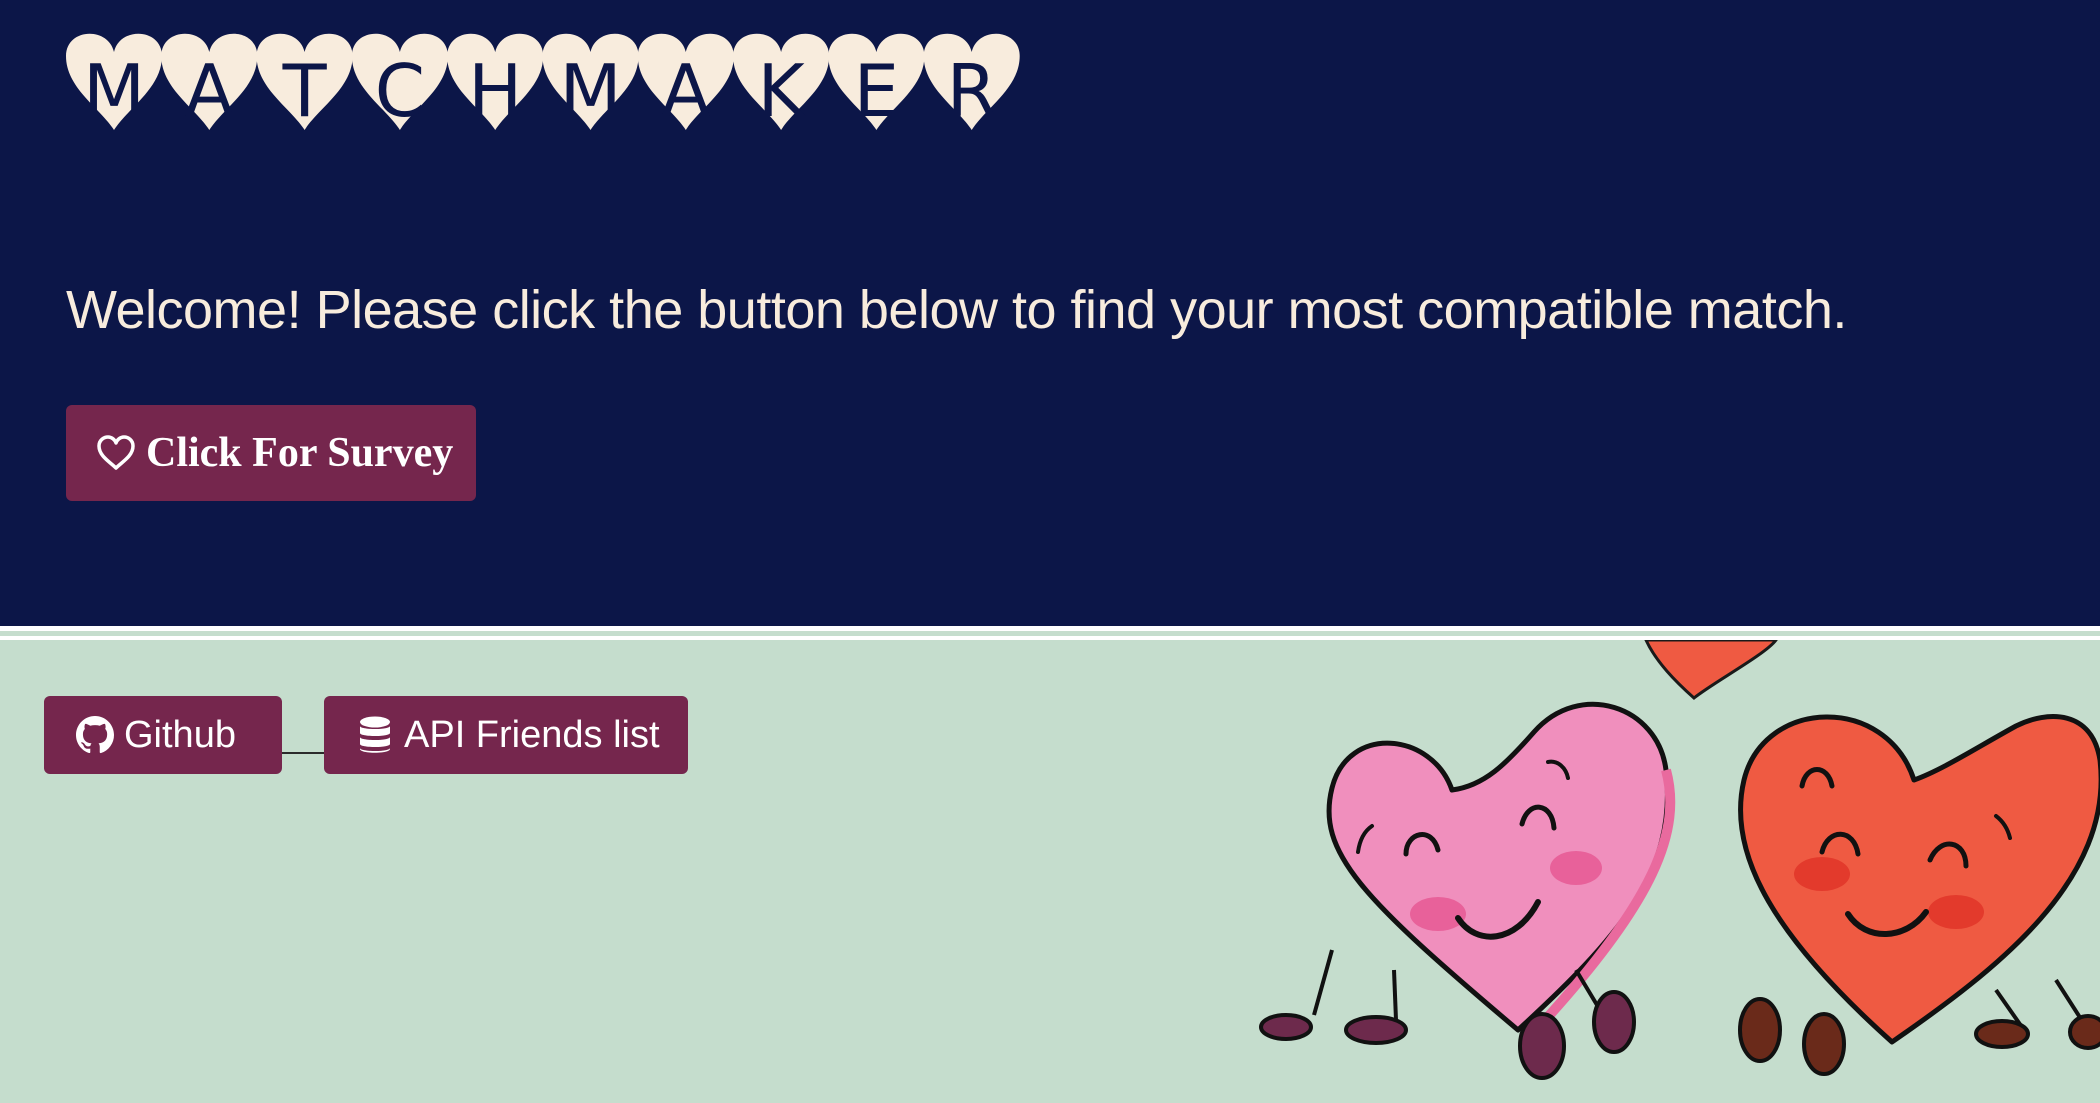  Describe the element at coordinates (495, 91) in the screenshot. I see `logo-letter: H` at that location.